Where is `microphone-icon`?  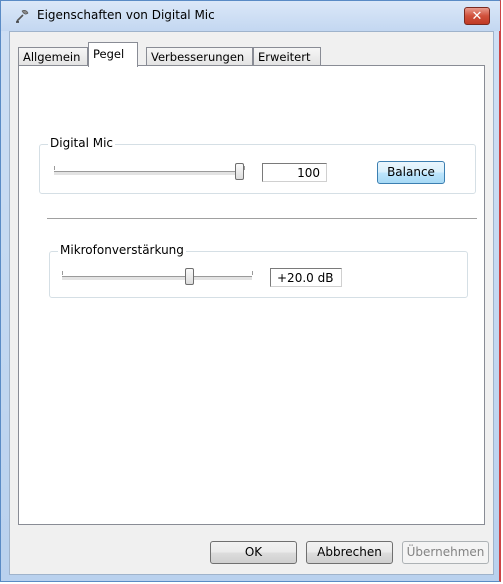 microphone-icon is located at coordinates (22, 16).